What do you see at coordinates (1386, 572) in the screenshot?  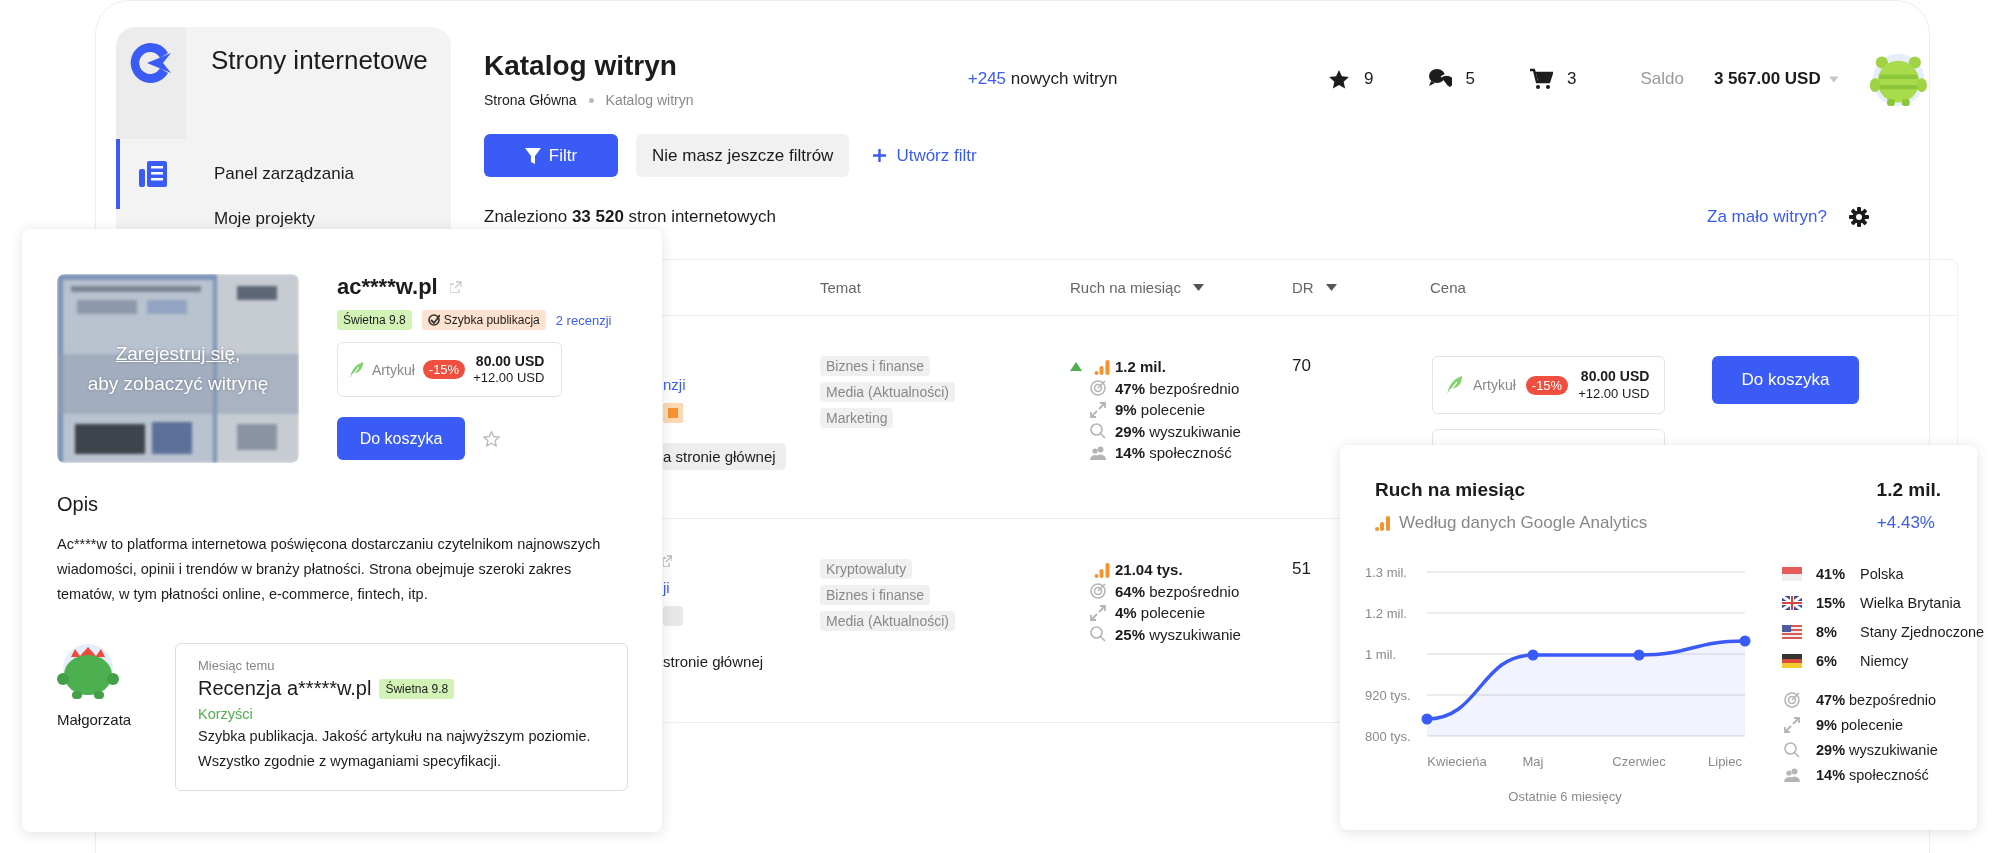 I see `y-axis-label: 1.3 mil.` at bounding box center [1386, 572].